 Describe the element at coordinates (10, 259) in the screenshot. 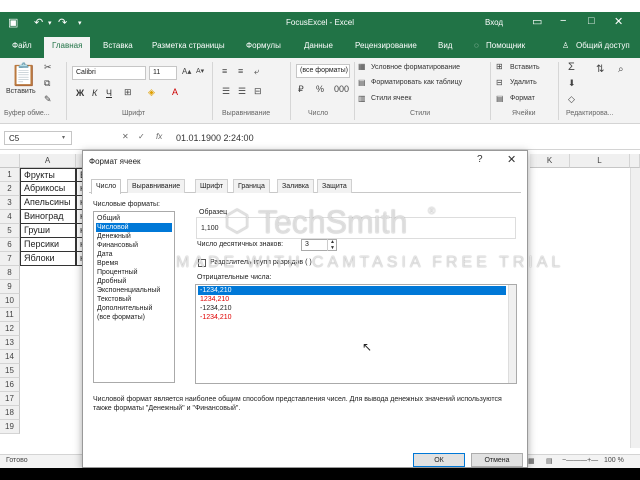

I see `row-header: 7` at that location.